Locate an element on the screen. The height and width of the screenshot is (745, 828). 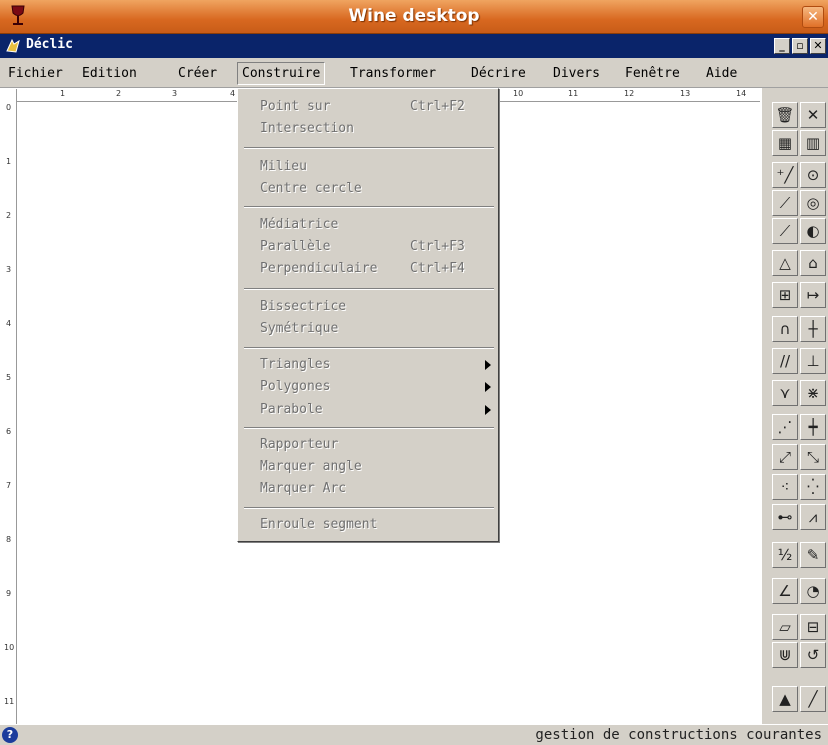
ruler-h-label: 10 is located at coordinates (518, 93).